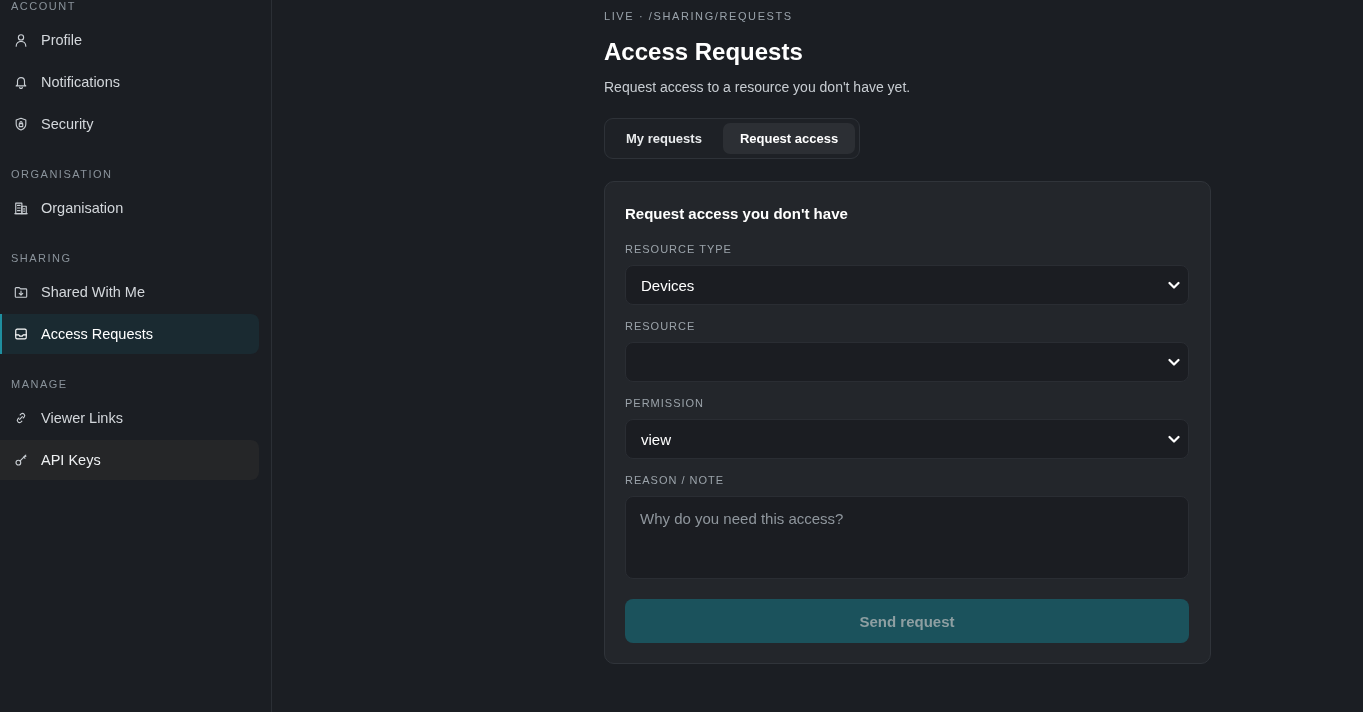 This screenshot has width=1363, height=712. I want to click on page-subtitle: Request access to a resource you don't have yet., so click(758, 87).